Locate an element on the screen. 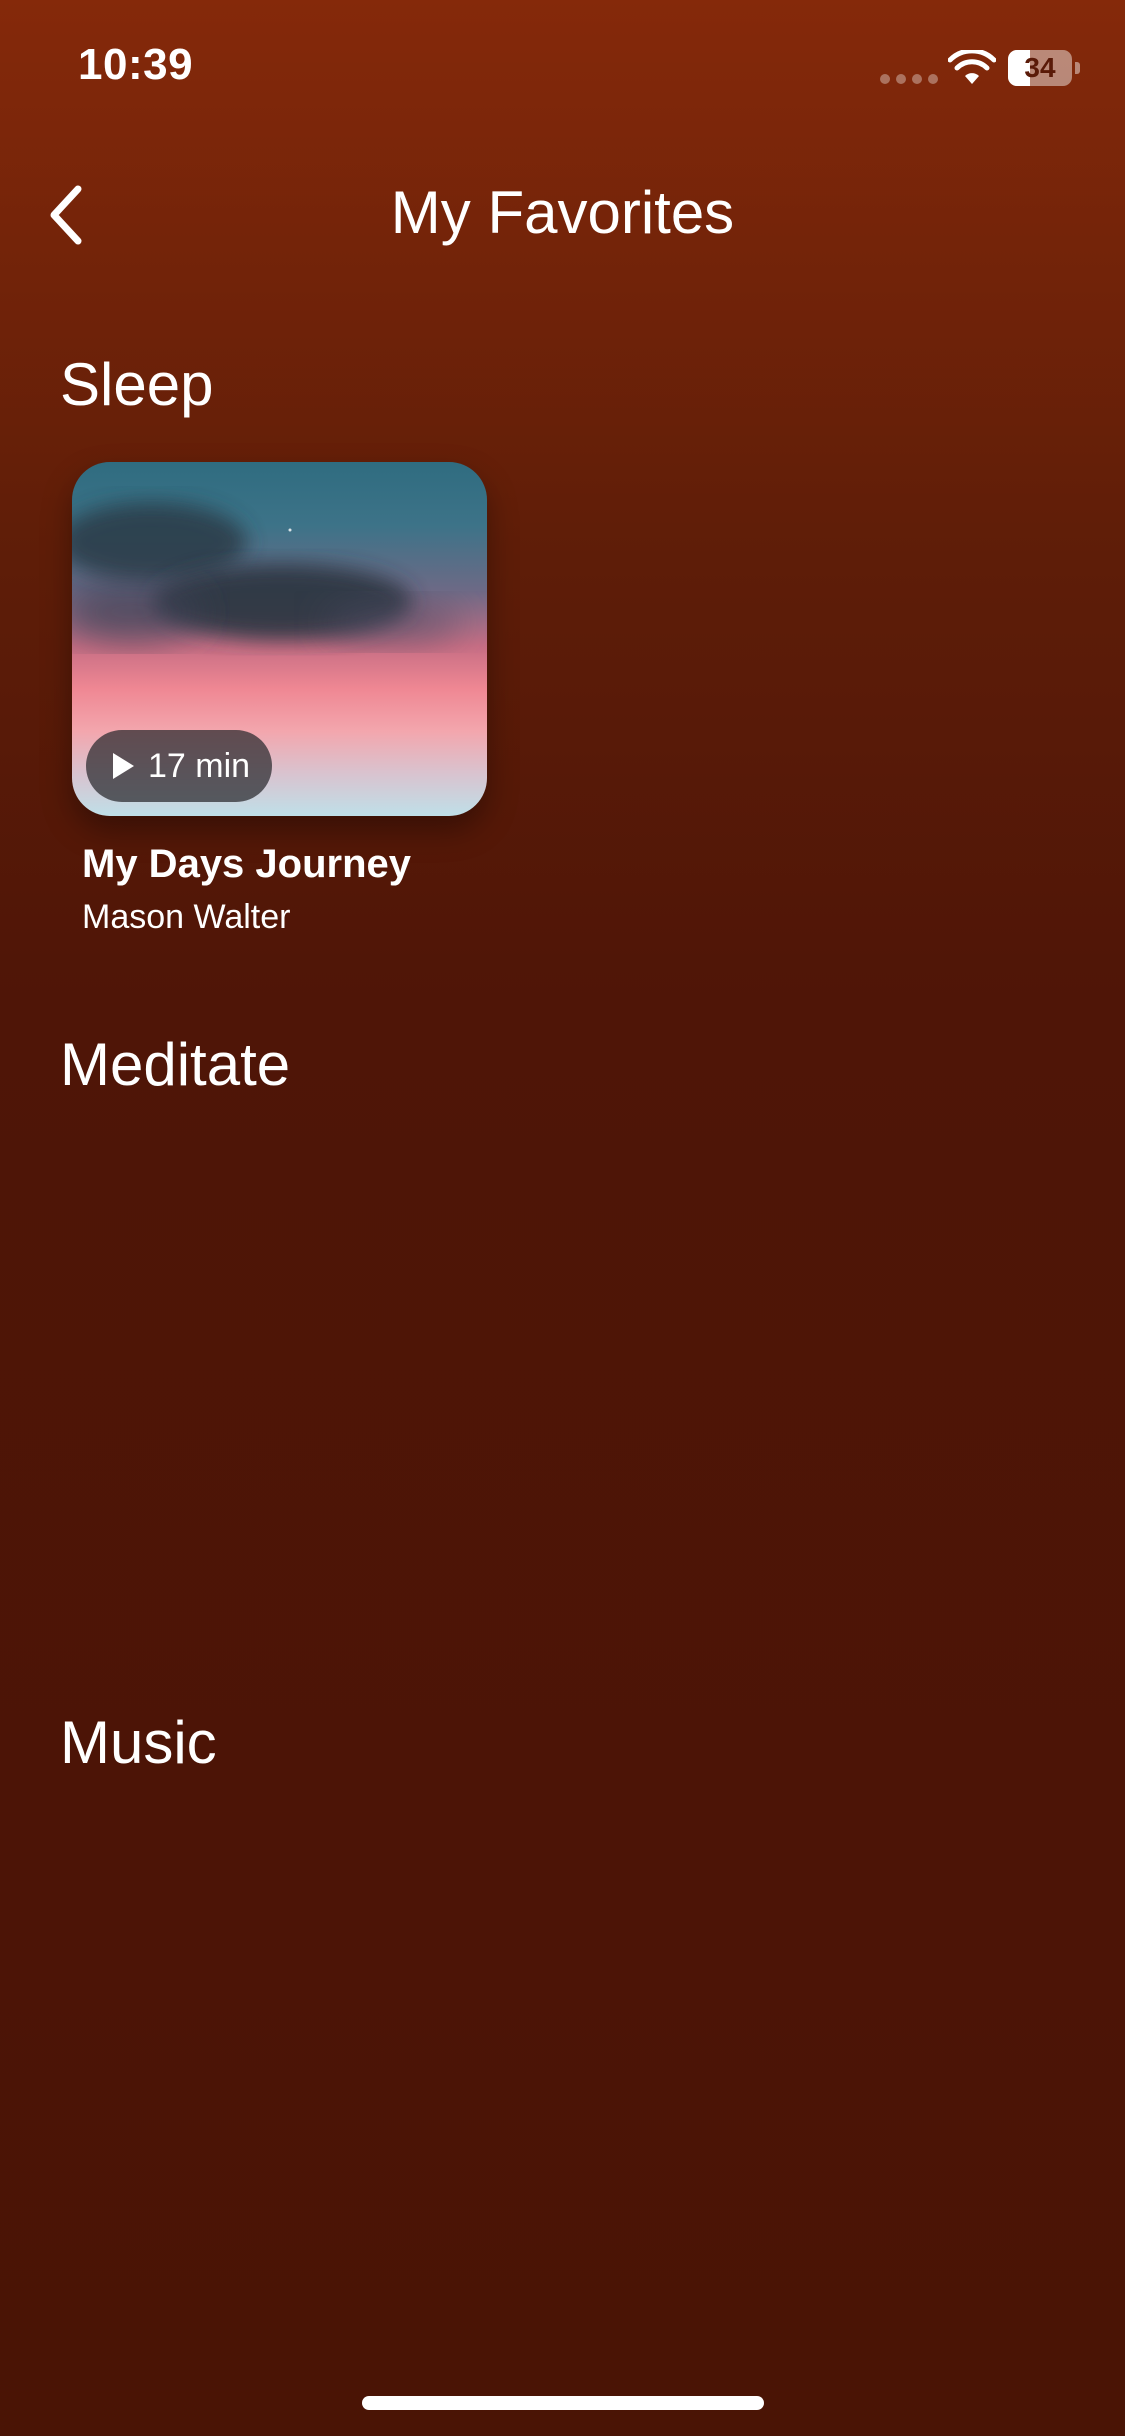 The width and height of the screenshot is (1125, 2436). duration-badge: 17 min is located at coordinates (179, 766).